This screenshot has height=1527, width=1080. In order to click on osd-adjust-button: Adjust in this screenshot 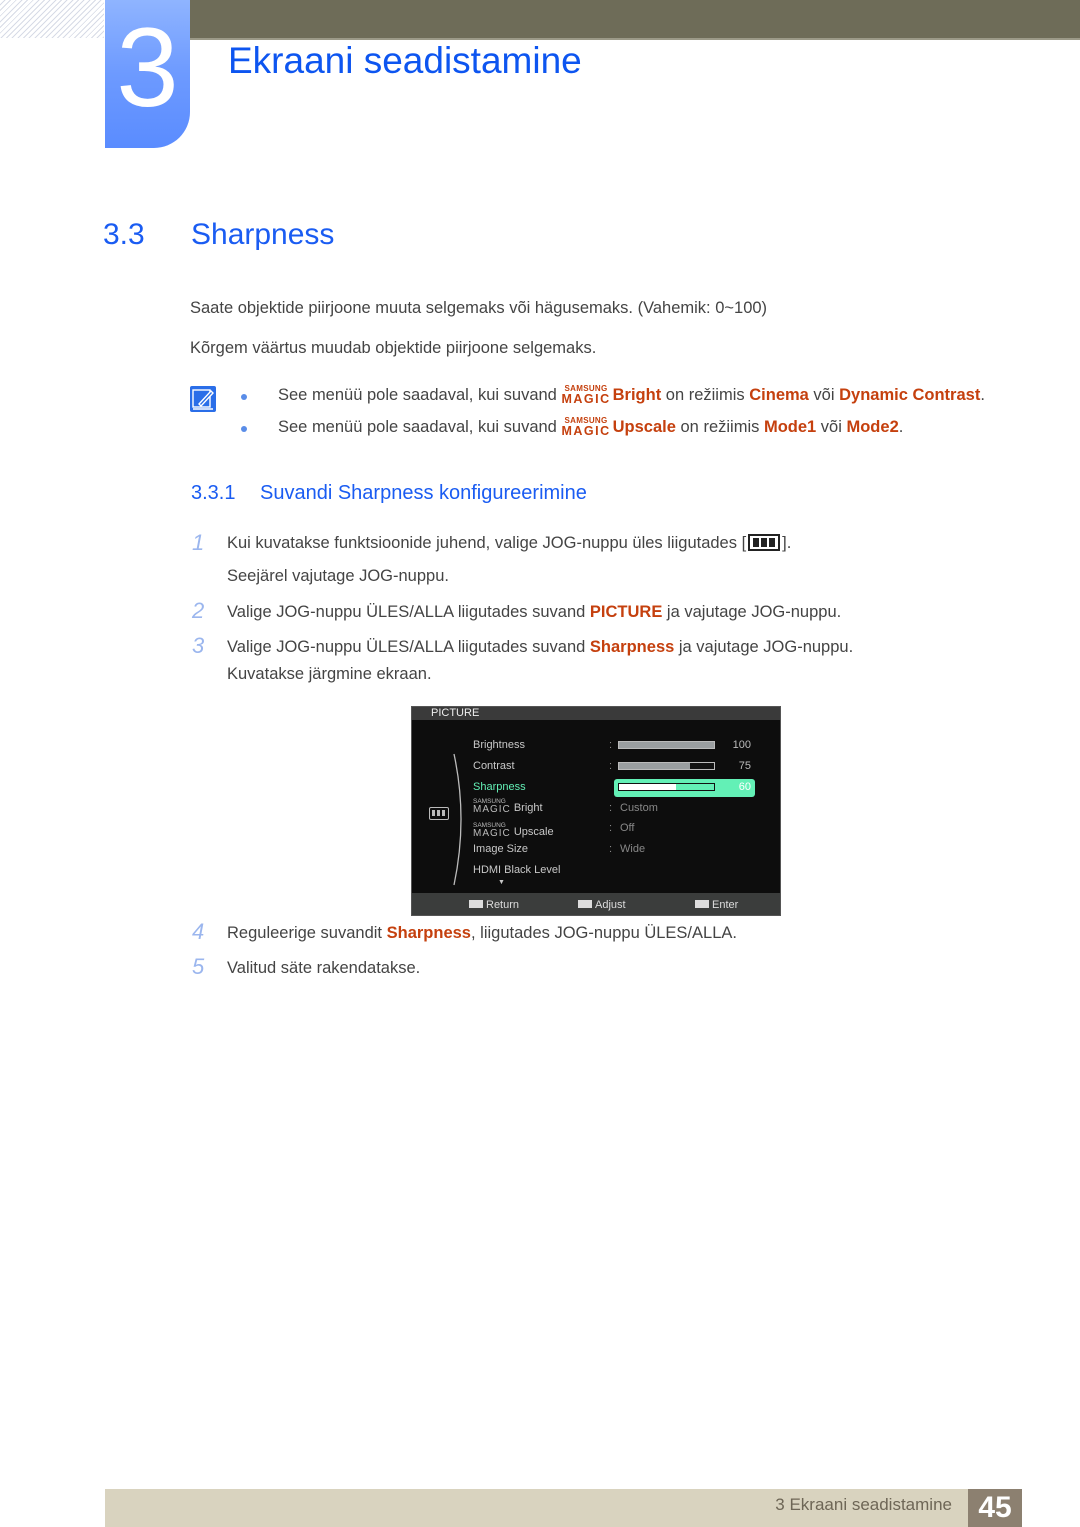, I will do `click(602, 905)`.